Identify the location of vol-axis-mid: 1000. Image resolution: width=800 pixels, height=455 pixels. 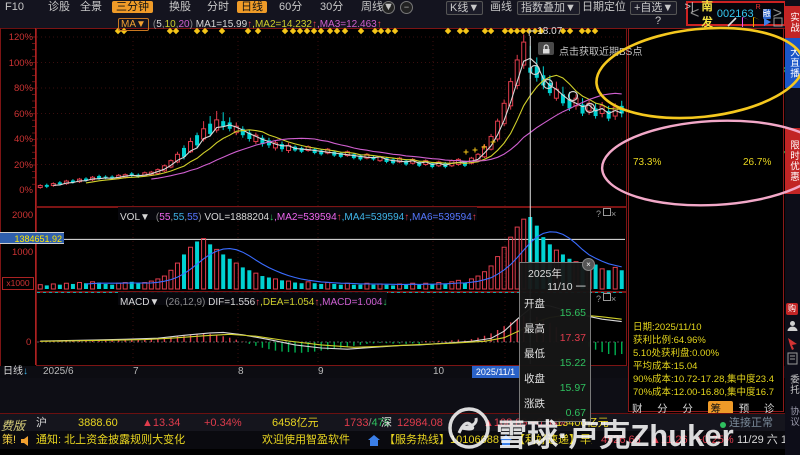
(23, 252).